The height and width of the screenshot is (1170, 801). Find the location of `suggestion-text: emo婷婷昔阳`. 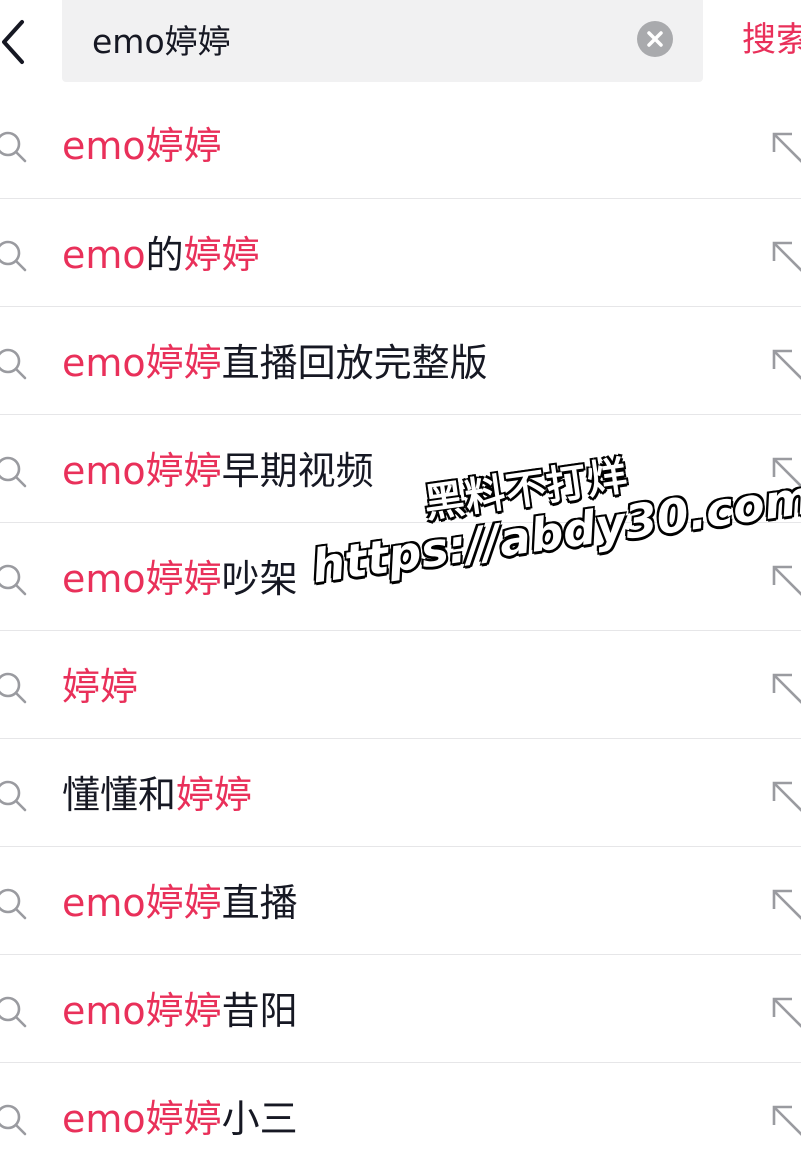

suggestion-text: emo婷婷昔阳 is located at coordinates (180, 1011).